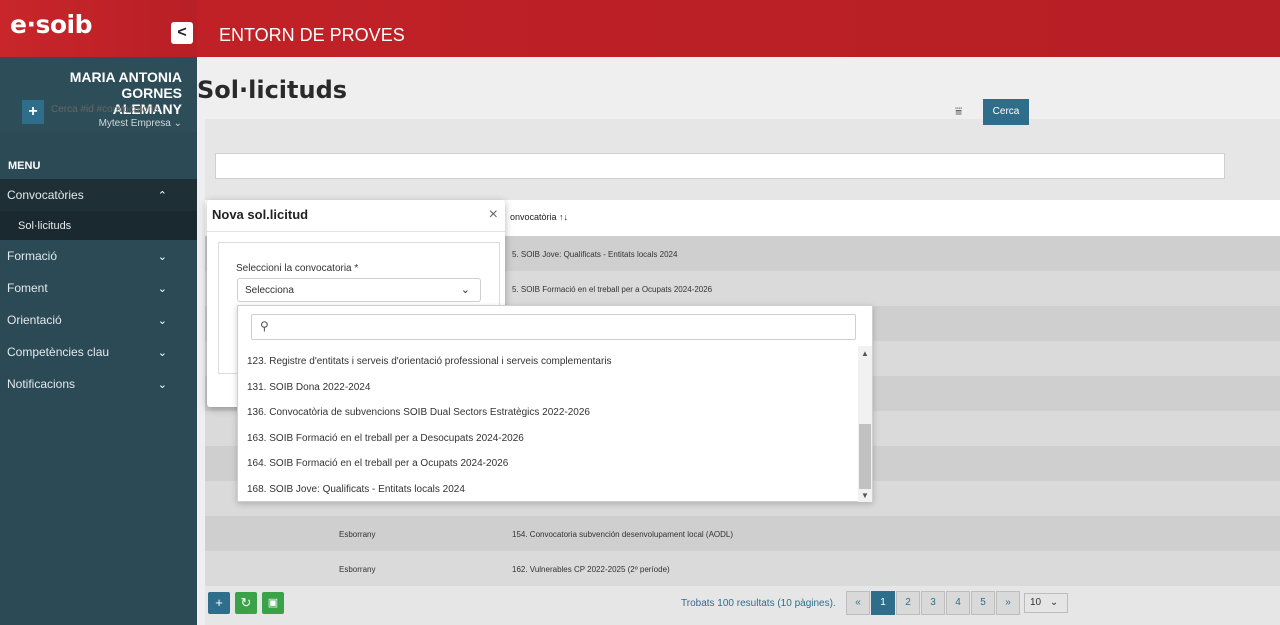 The height and width of the screenshot is (625, 1280). I want to click on page-last: », so click(1008, 603).